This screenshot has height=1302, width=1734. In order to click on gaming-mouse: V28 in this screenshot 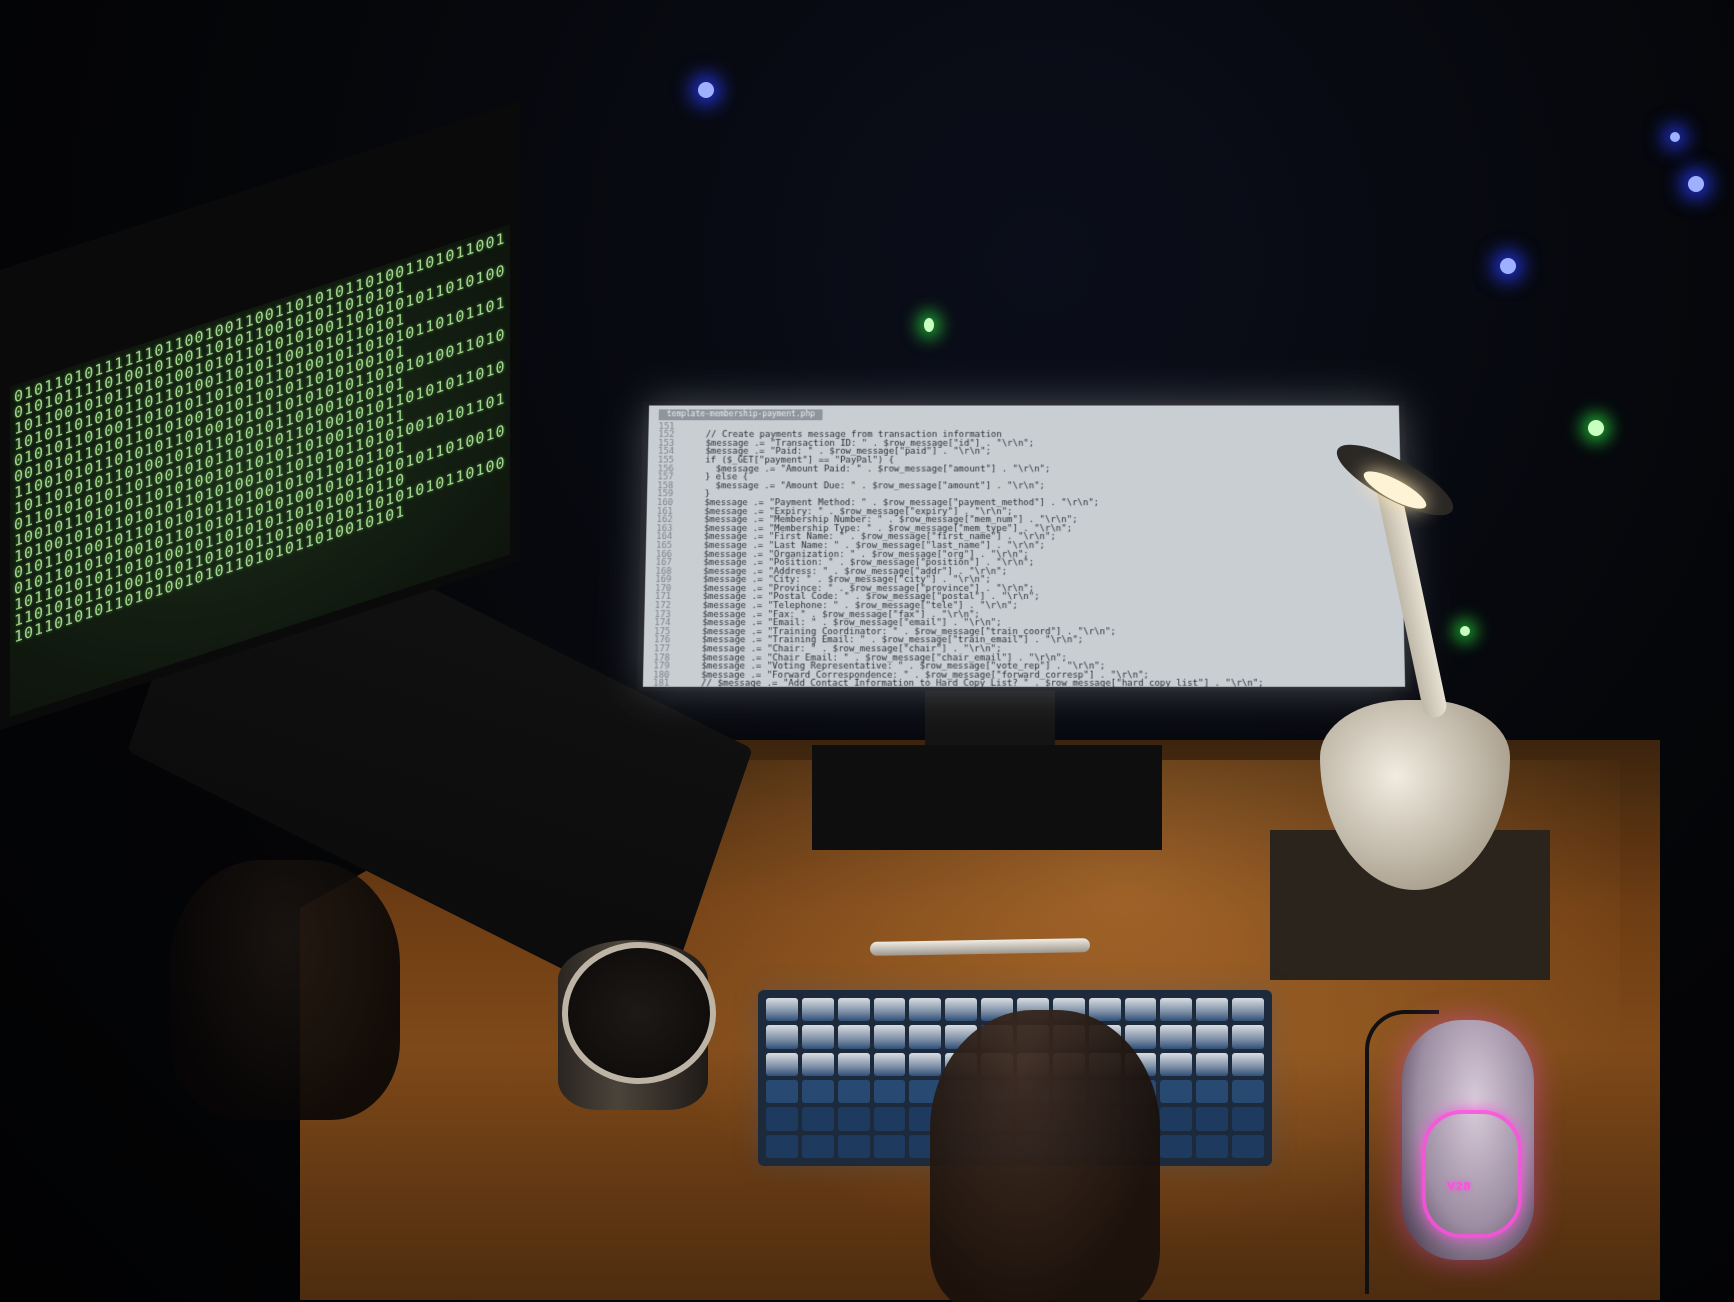, I will do `click(1468, 1140)`.